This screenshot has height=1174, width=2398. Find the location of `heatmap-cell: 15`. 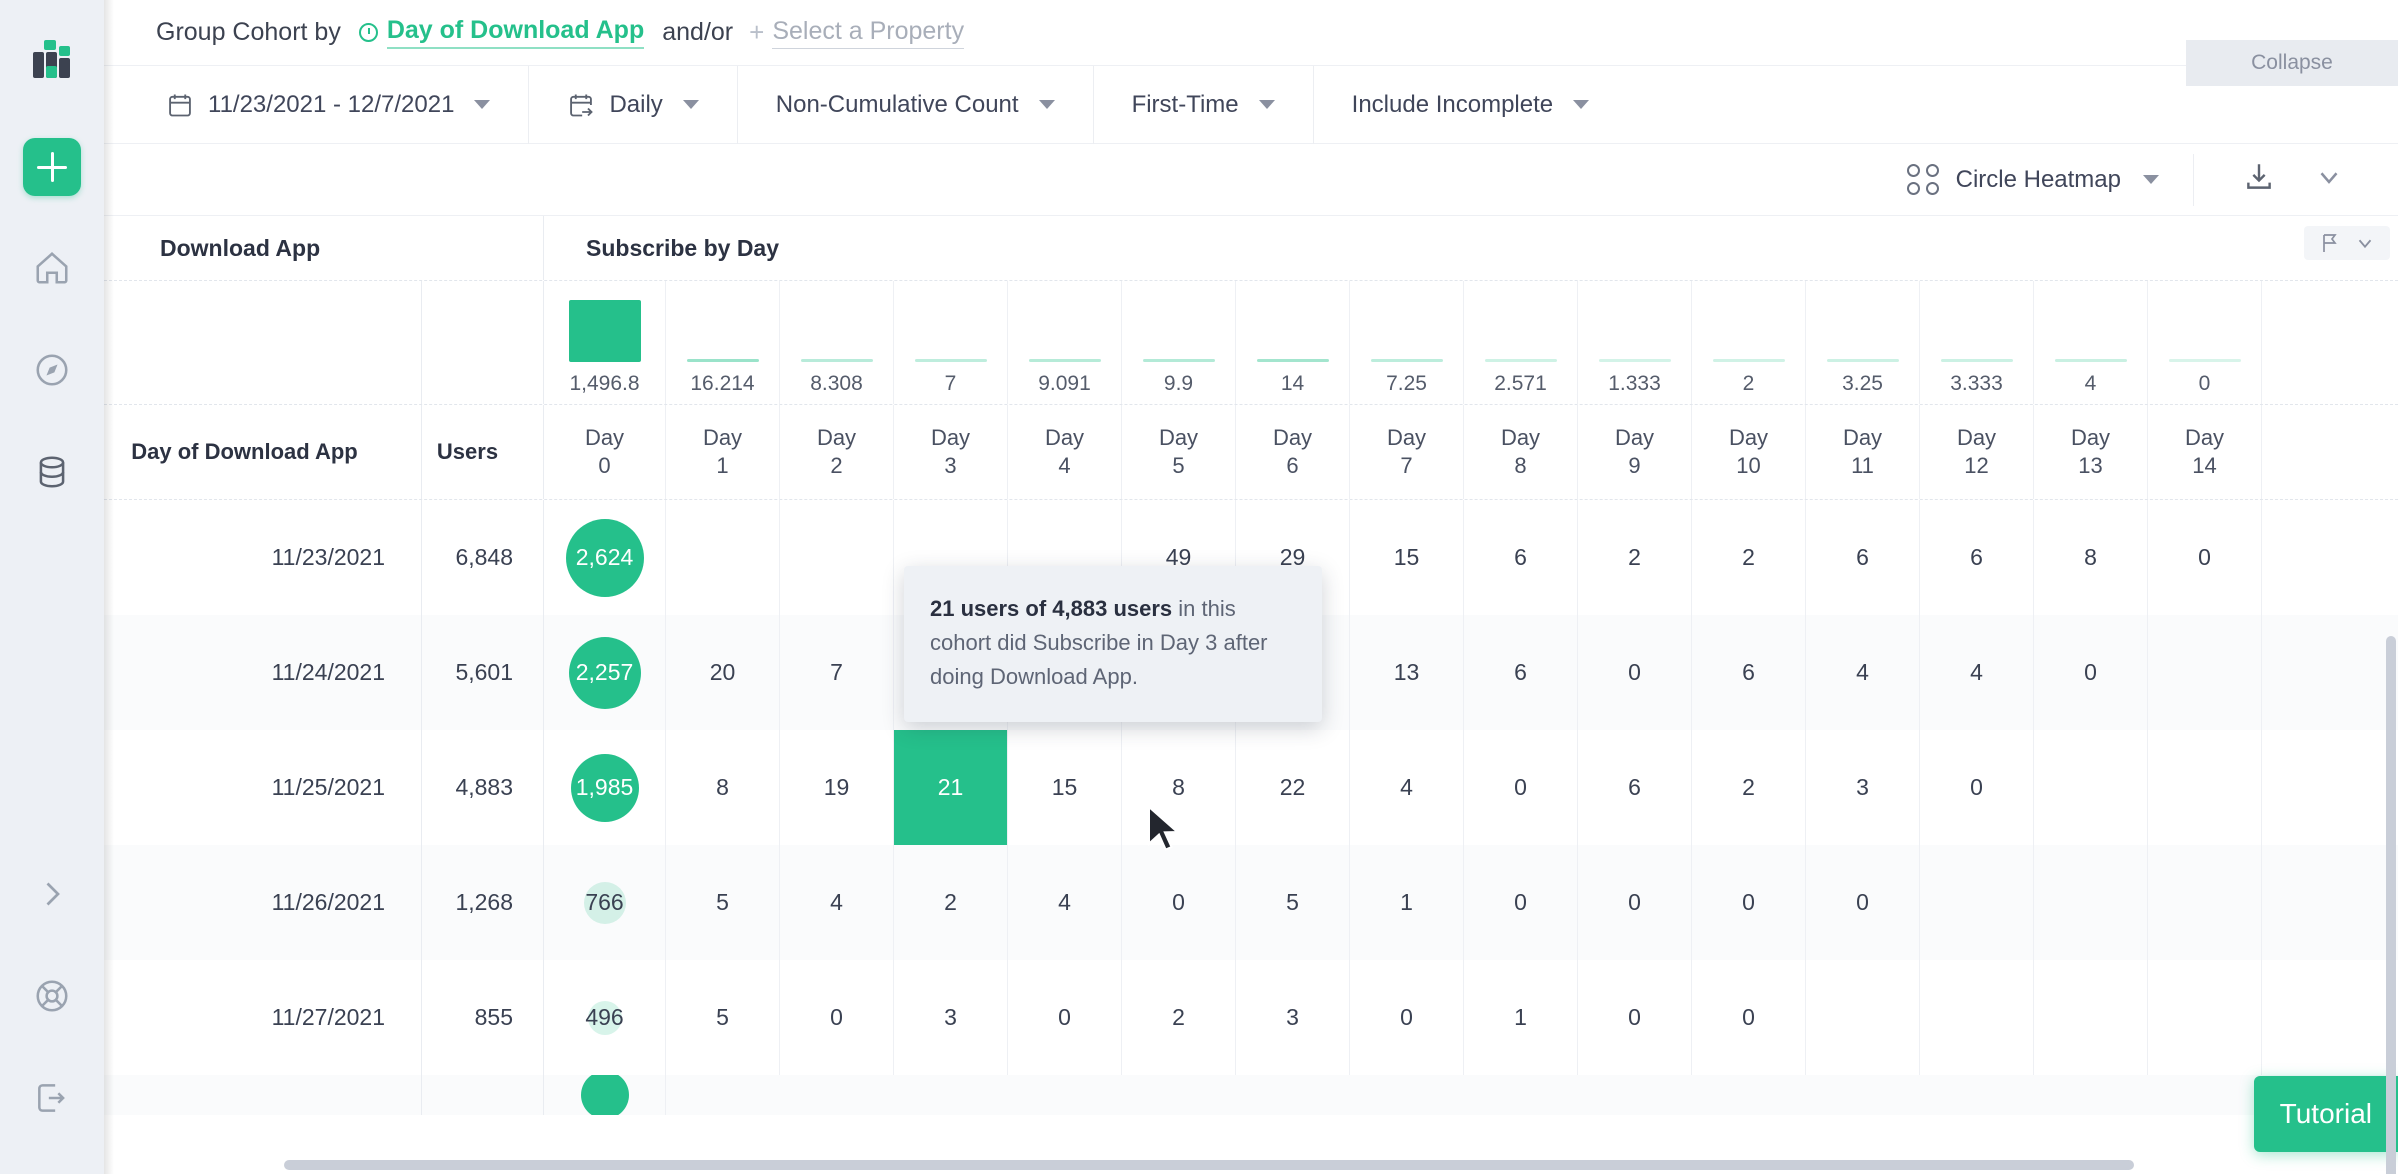

heatmap-cell: 15 is located at coordinates (1065, 787).